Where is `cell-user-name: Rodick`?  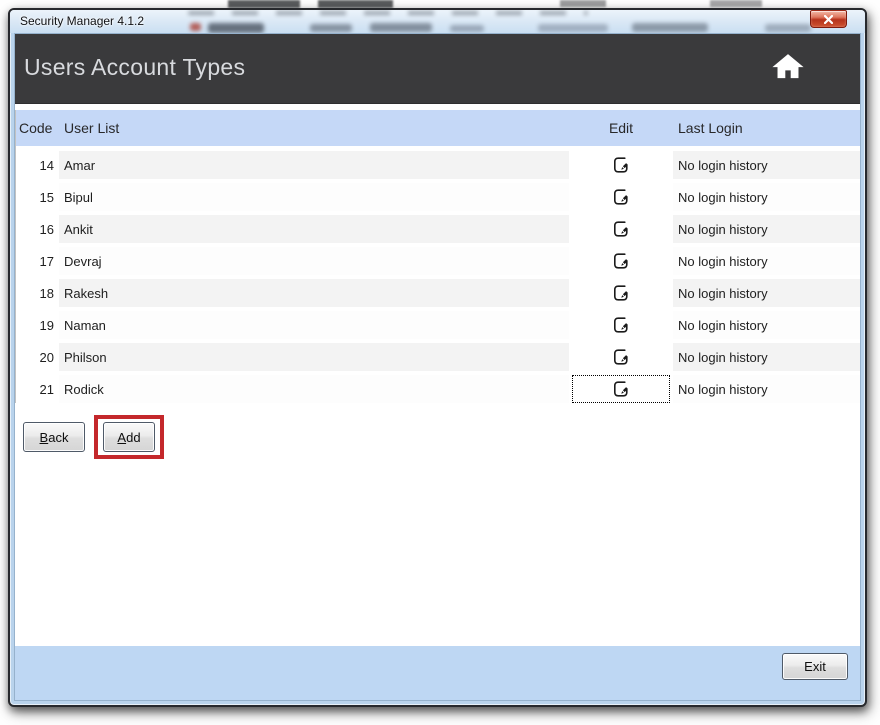 cell-user-name: Rodick is located at coordinates (314, 389).